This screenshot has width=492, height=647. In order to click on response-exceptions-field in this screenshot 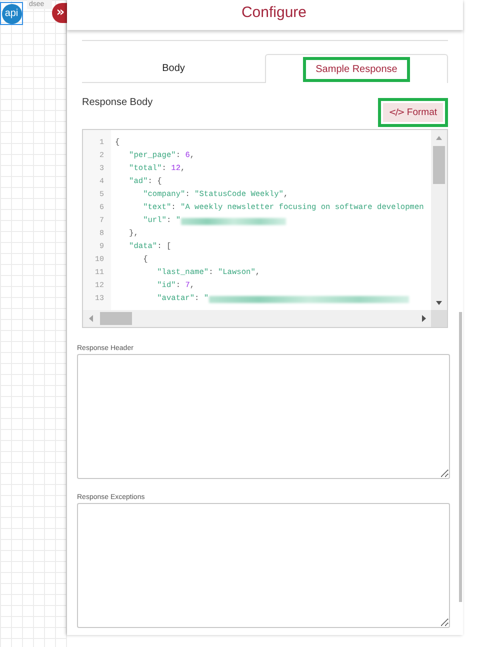, I will do `click(263, 565)`.